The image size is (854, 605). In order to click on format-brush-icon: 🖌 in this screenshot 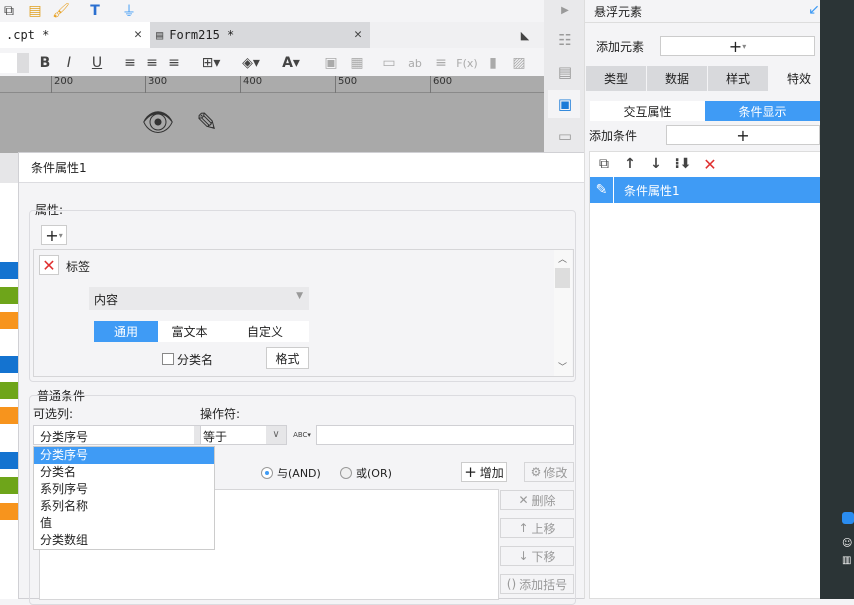, I will do `click(61, 11)`.